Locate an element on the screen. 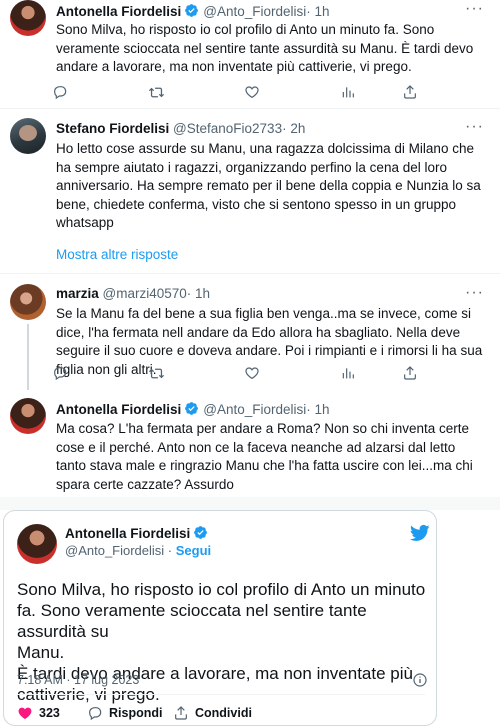  author-handle-row: @Anto_Fiordelisi · Segui is located at coordinates (138, 550).